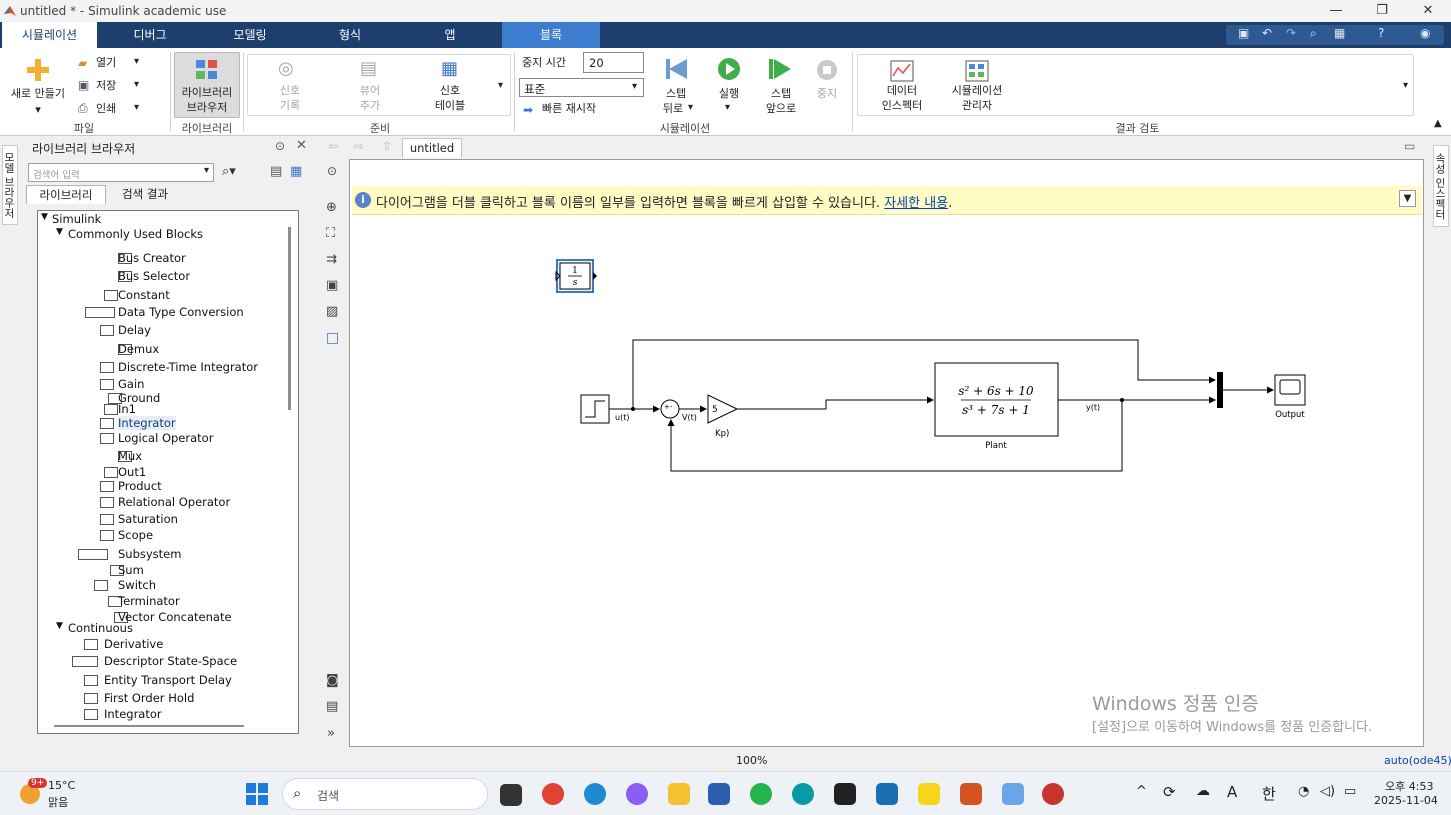  What do you see at coordinates (781, 93) in the screenshot?
I see `step-forward-label: 스텝` at bounding box center [781, 93].